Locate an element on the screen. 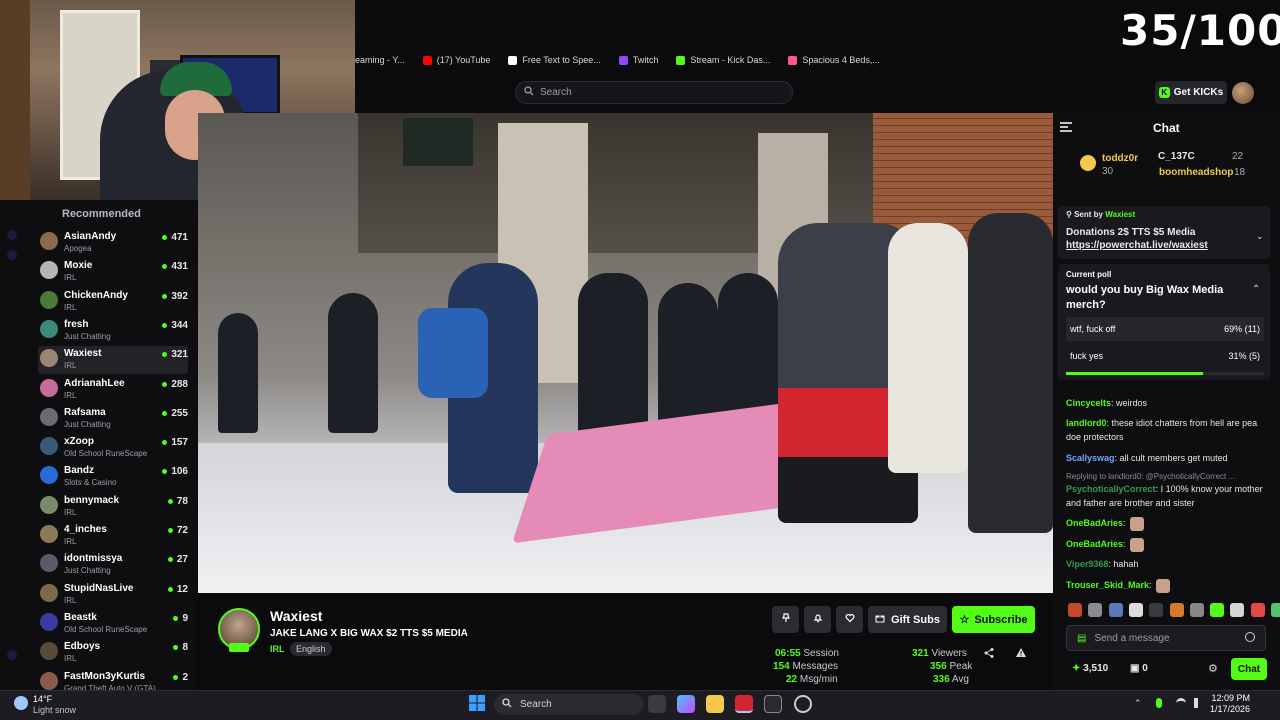  share-icon is located at coordinates (989, 654).